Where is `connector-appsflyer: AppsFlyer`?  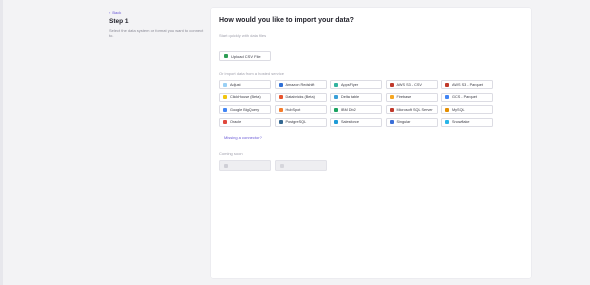
connector-appsflyer: AppsFlyer is located at coordinates (356, 84).